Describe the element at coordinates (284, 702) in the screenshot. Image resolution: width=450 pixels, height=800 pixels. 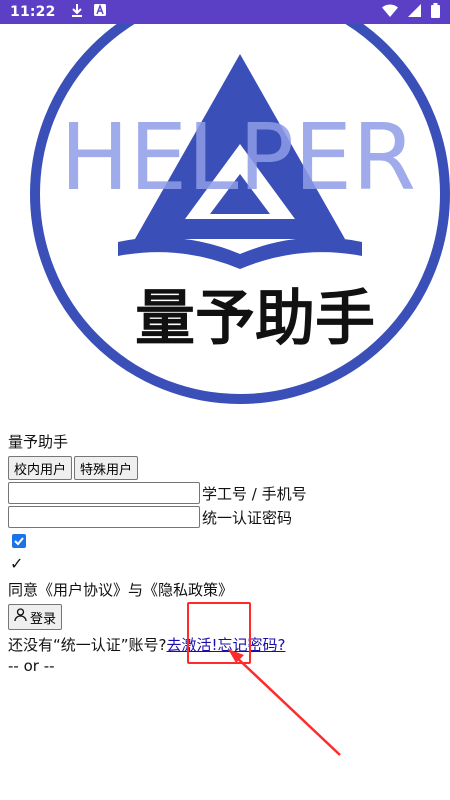
I see `annotation-arrow` at that location.